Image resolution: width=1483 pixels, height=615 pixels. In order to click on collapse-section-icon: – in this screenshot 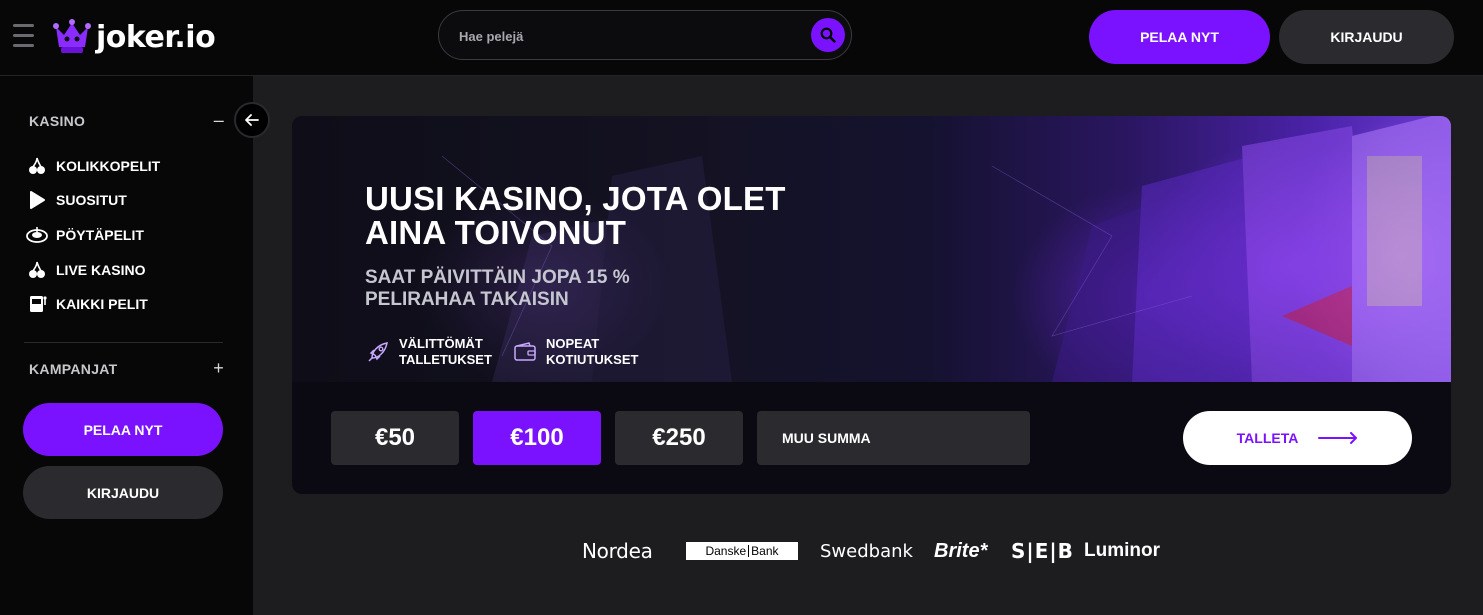, I will do `click(219, 120)`.